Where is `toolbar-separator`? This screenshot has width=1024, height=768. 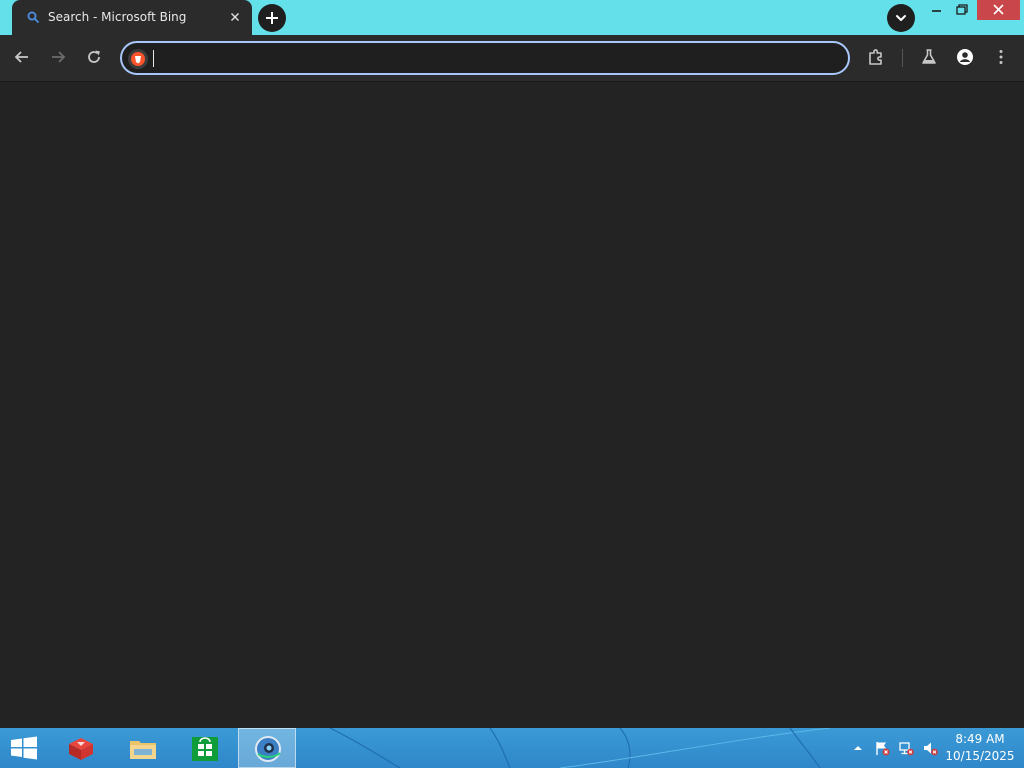 toolbar-separator is located at coordinates (902, 58).